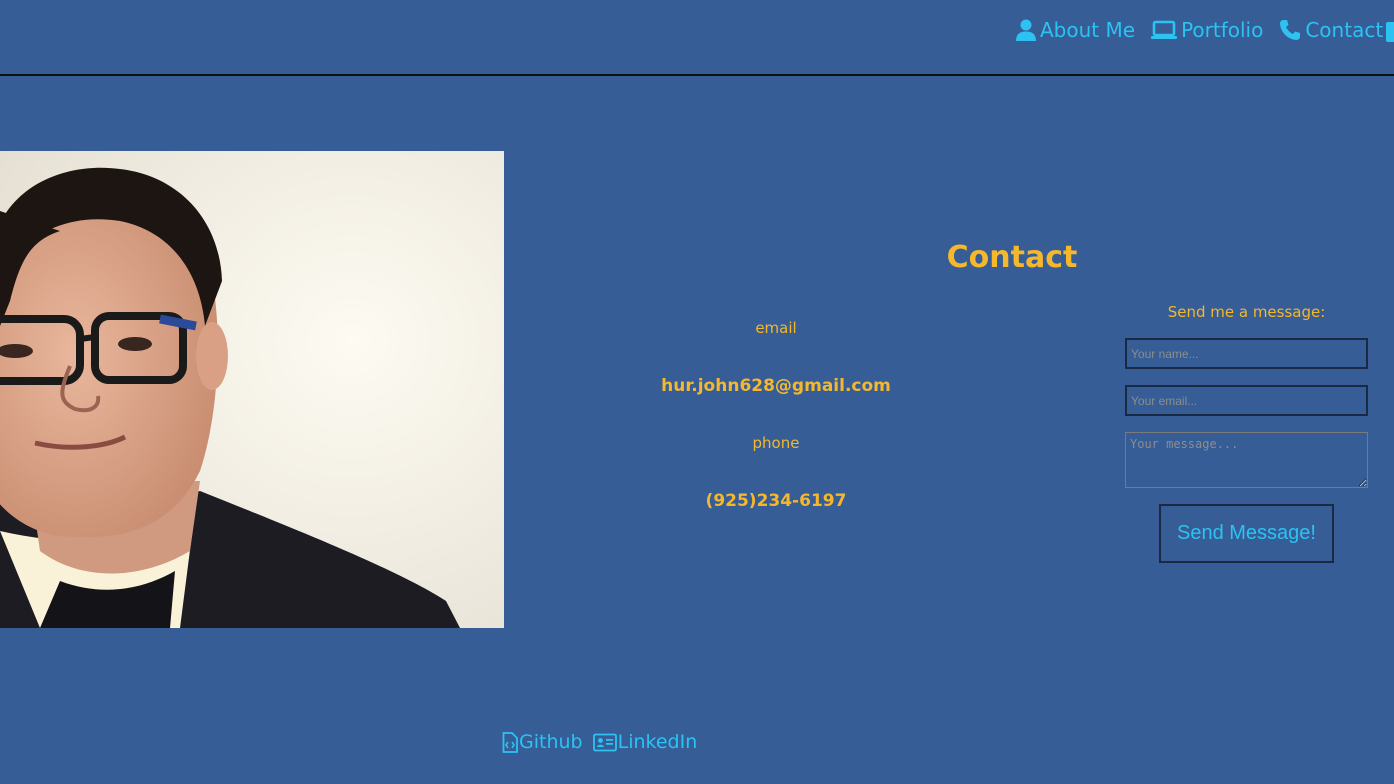 Image resolution: width=1394 pixels, height=784 pixels. Describe the element at coordinates (697, 38) in the screenshot. I see `navbar: About Me Portfolio Contact` at that location.